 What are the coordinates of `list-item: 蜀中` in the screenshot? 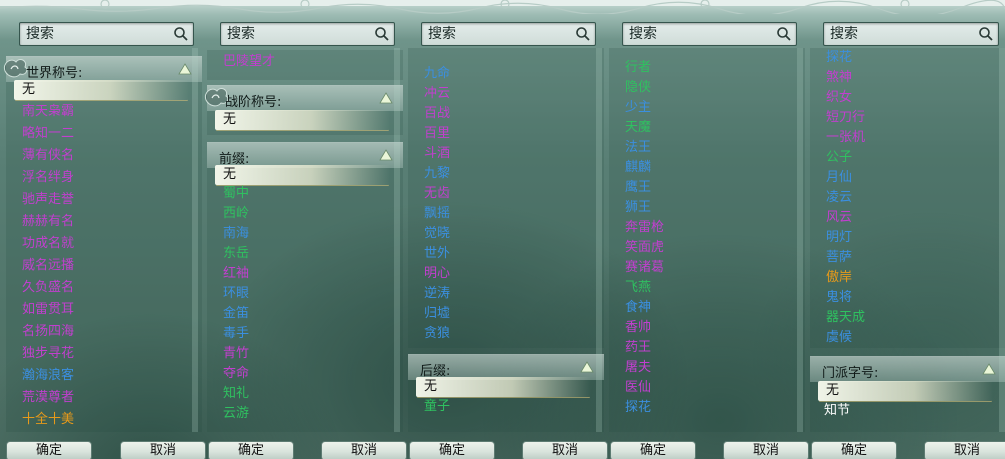 It's located at (236, 194).